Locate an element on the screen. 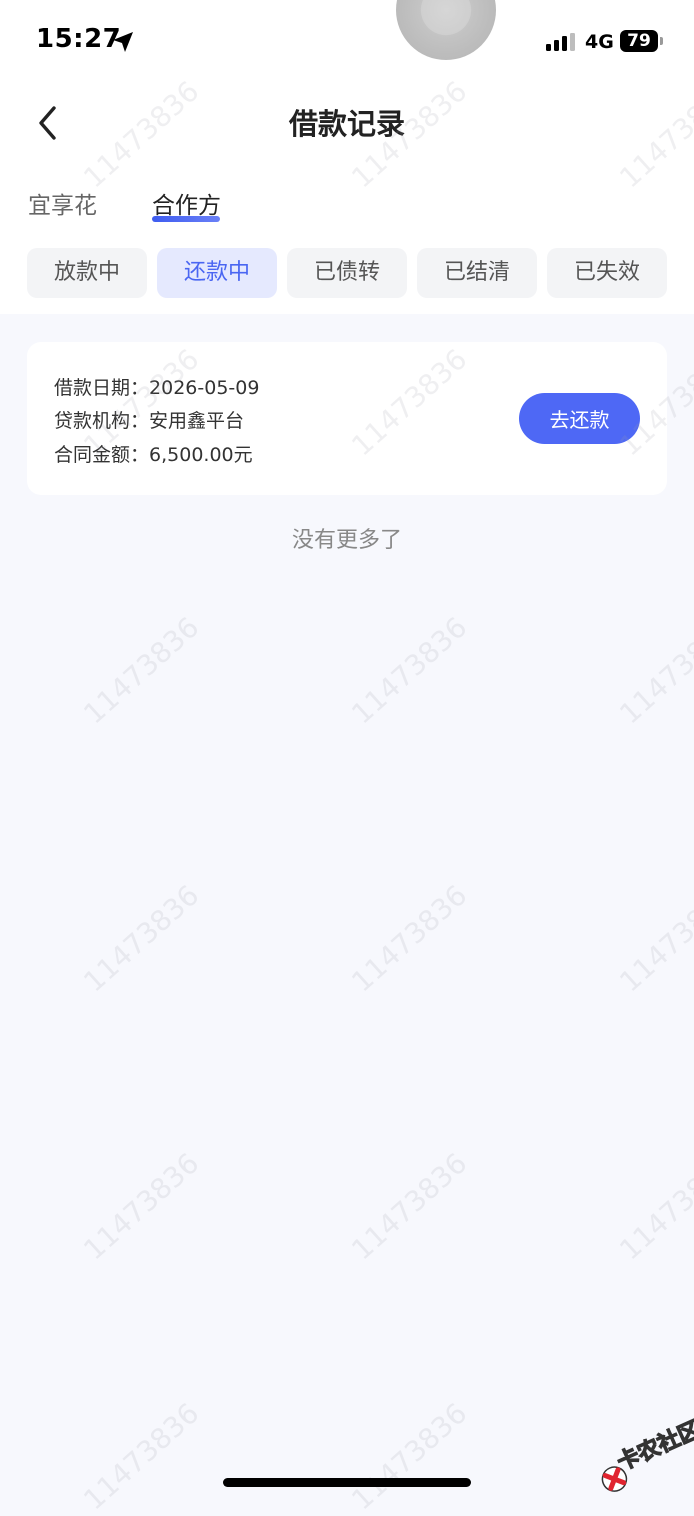 The image size is (694, 1516). filter-transferred: 已债转 is located at coordinates (347, 273).